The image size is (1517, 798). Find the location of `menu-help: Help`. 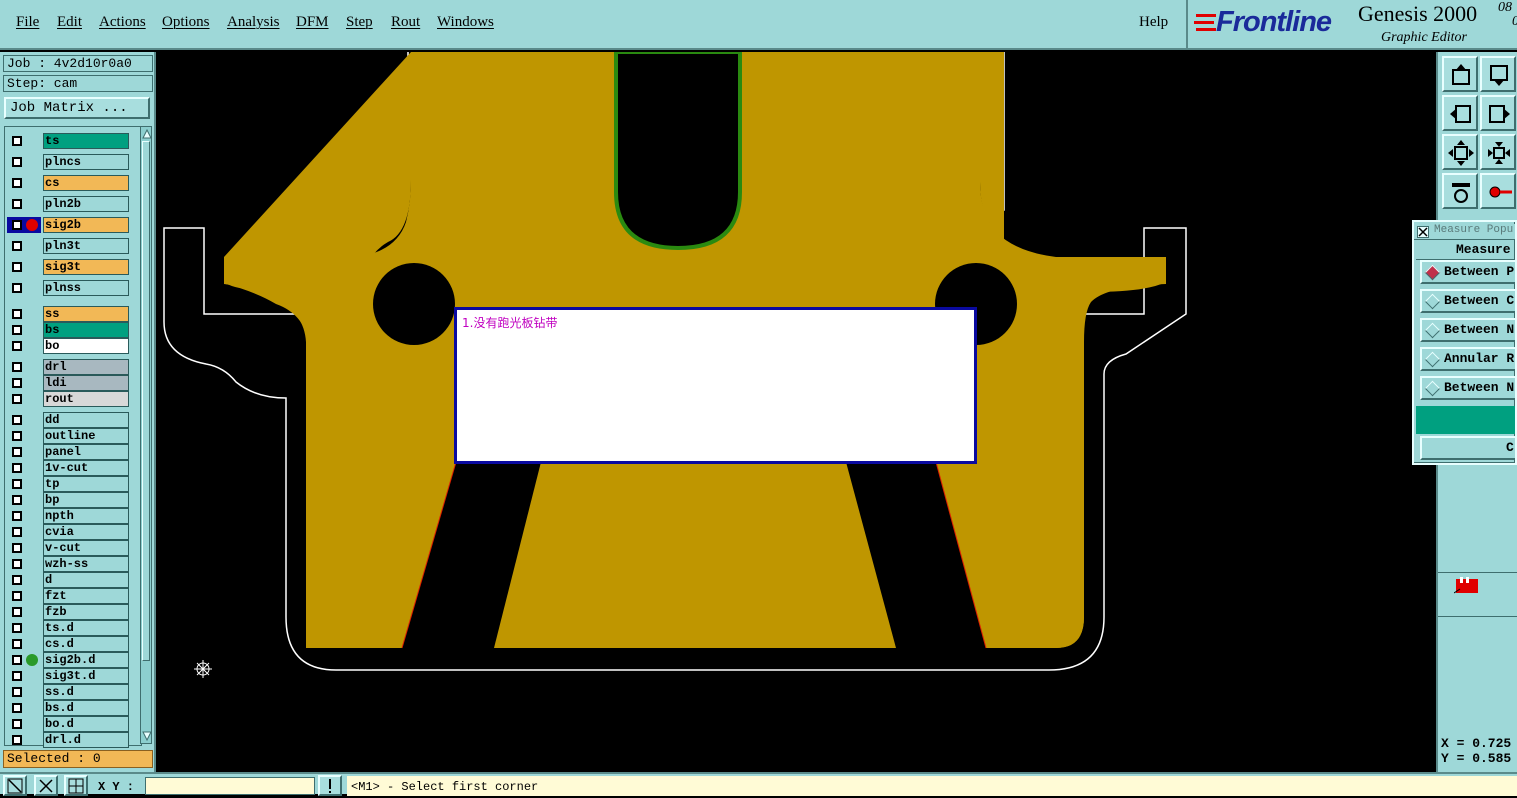

menu-help: Help is located at coordinates (1153, 22).